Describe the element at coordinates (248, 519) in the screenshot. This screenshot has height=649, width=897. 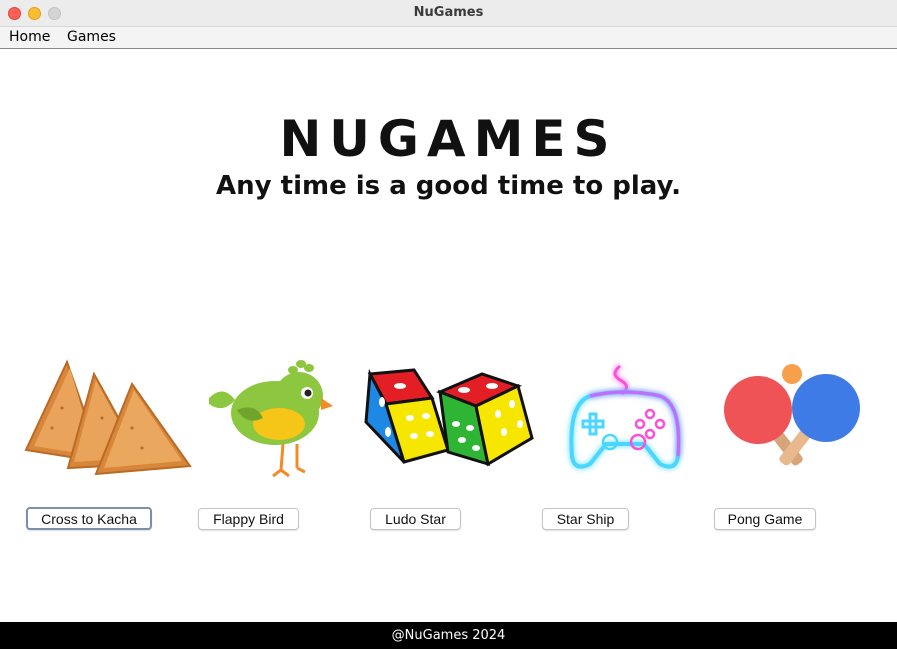
I see `game-button-flappy-bird: Flappy Bird` at that location.